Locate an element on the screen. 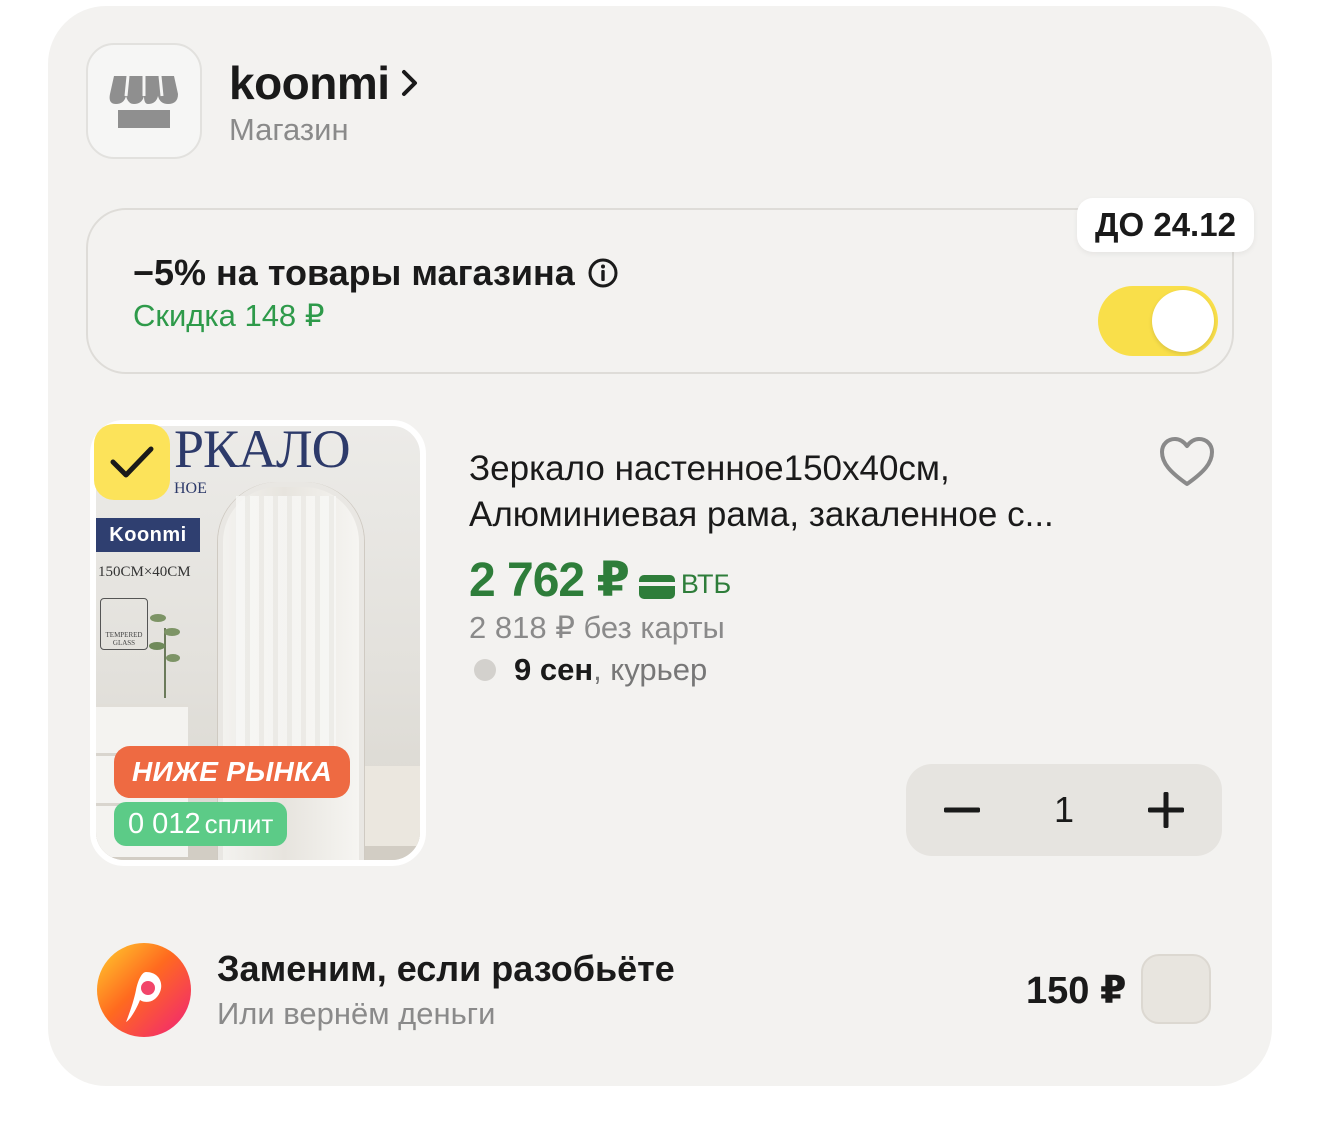  product-title-line1: Зеркало настенное150x40см, is located at coordinates (709, 468).